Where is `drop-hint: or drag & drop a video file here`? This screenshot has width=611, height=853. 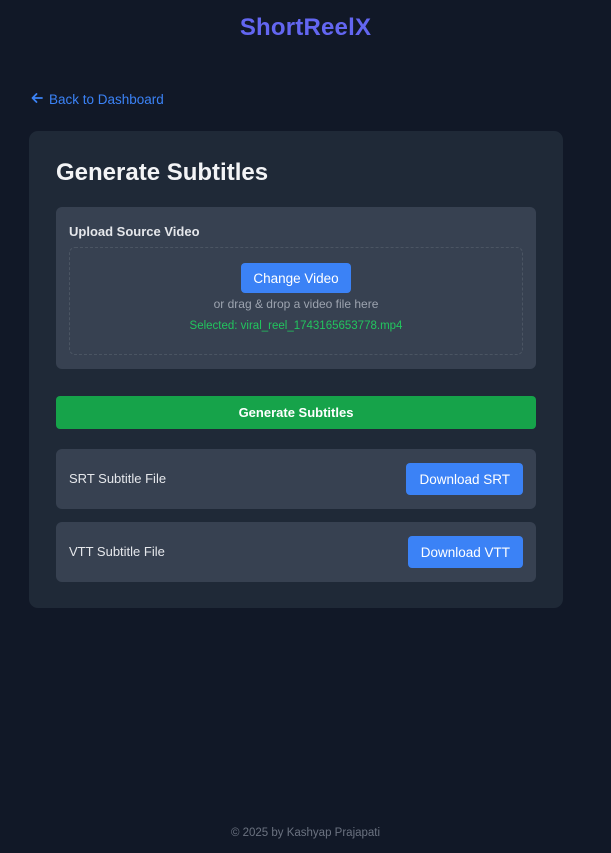
drop-hint: or drag & drop a video file here is located at coordinates (296, 304).